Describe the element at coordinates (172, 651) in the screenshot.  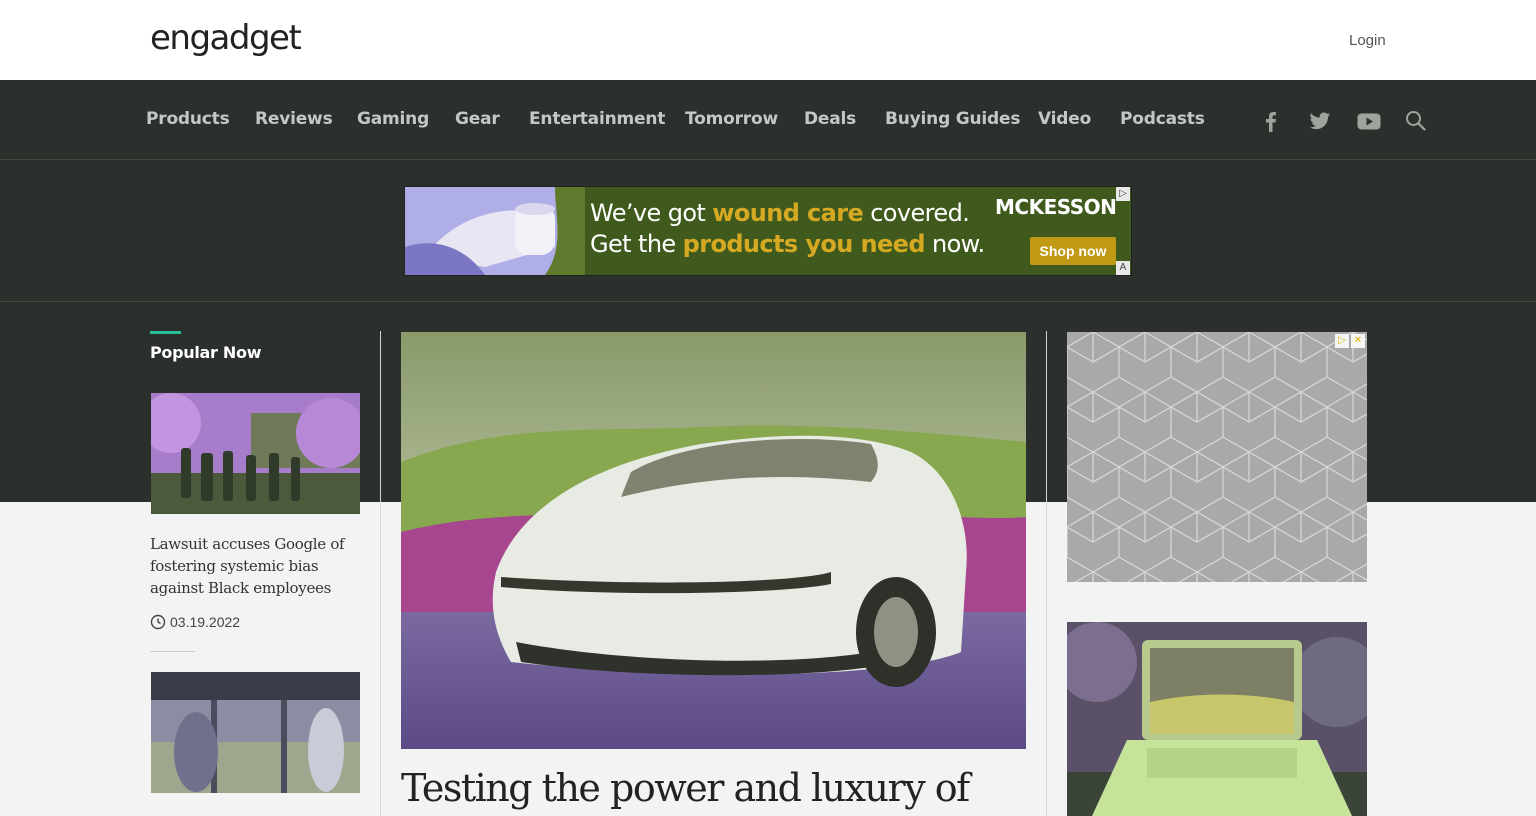
I see `story-divider` at that location.